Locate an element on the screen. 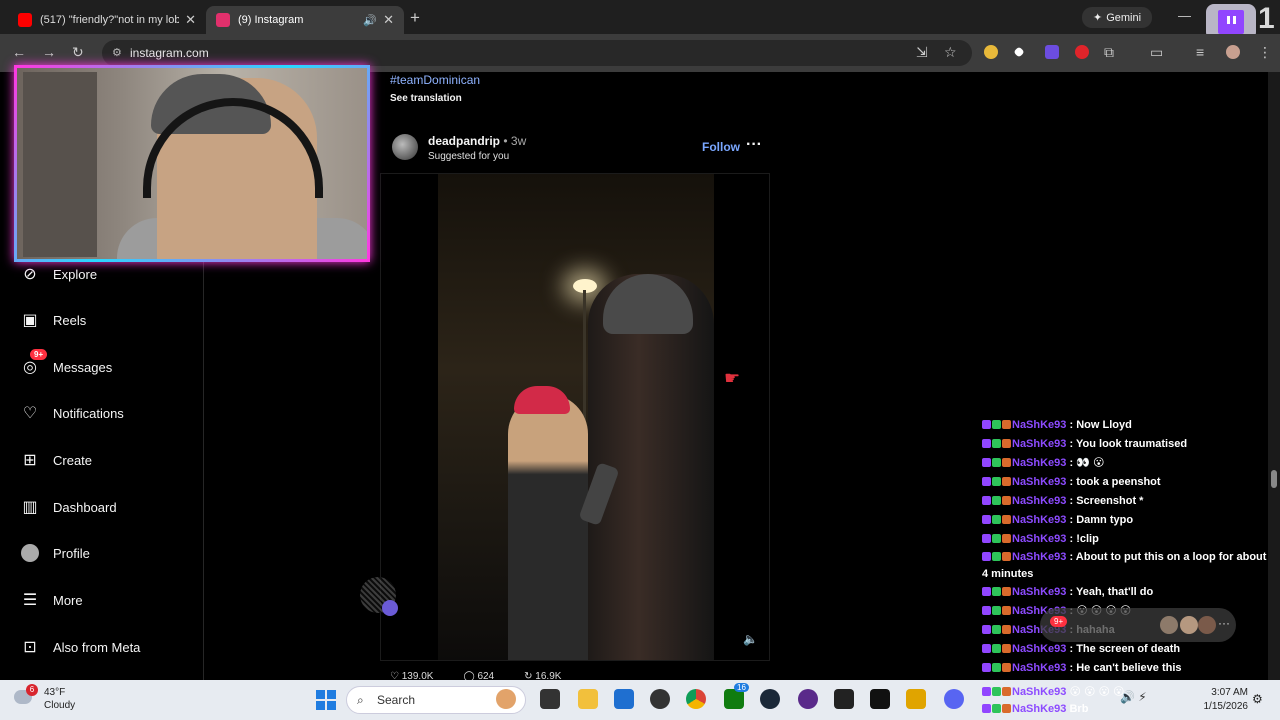 Image resolution: width=1280 pixels, height=720 pixels. sidebar-item-reels: ▣ Reels is located at coordinates (53, 320).